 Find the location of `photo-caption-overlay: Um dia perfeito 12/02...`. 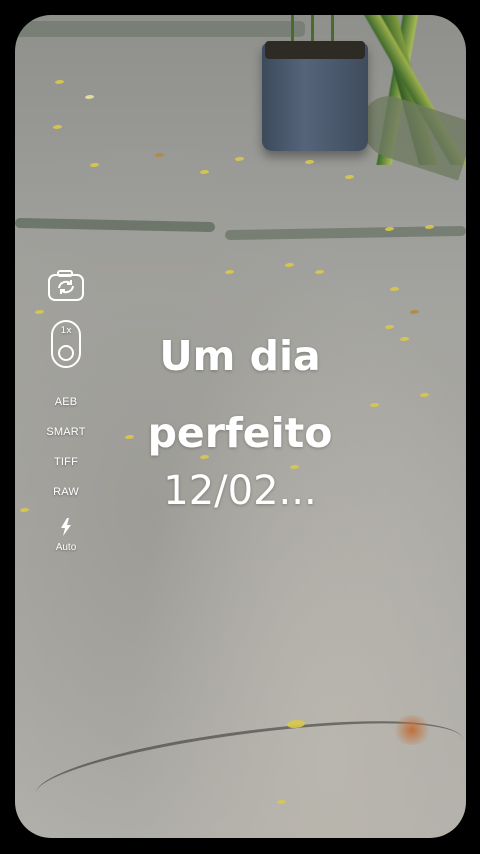

photo-caption-overlay: Um dia perfeito 12/02... is located at coordinates (240, 416).